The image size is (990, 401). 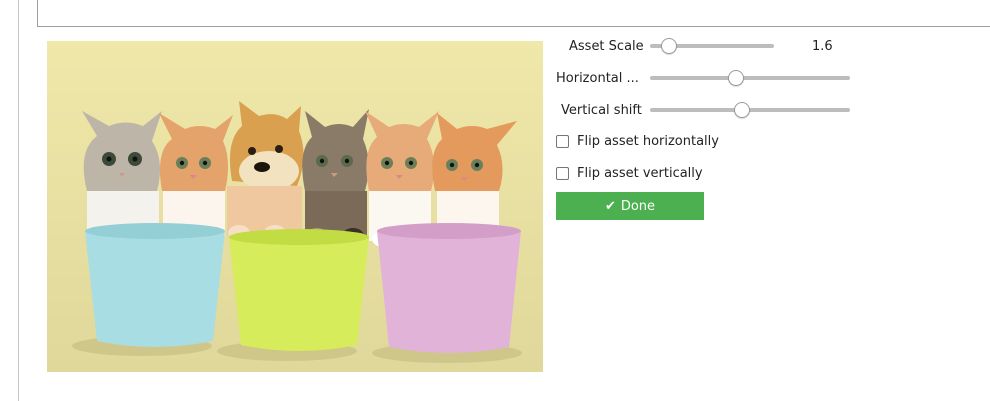 What do you see at coordinates (562, 141) in the screenshot?
I see `flip-horizontal-checkbox` at bounding box center [562, 141].